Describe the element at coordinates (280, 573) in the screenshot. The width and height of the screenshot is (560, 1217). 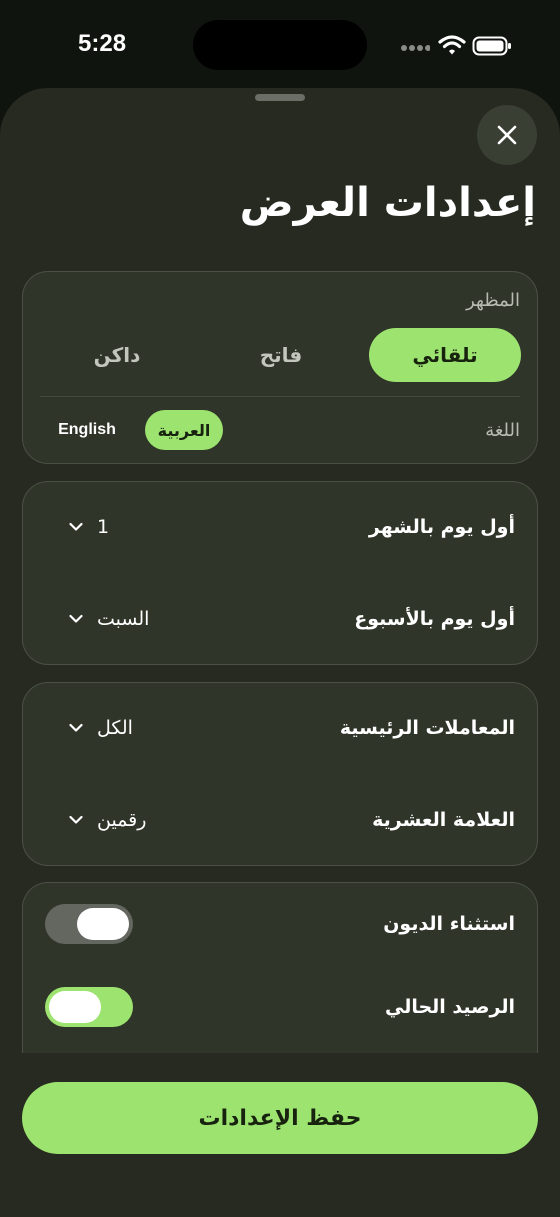
I see `dates-card: أول يوم بالشهر 1 أول يوم بالأسبوع السبت` at that location.